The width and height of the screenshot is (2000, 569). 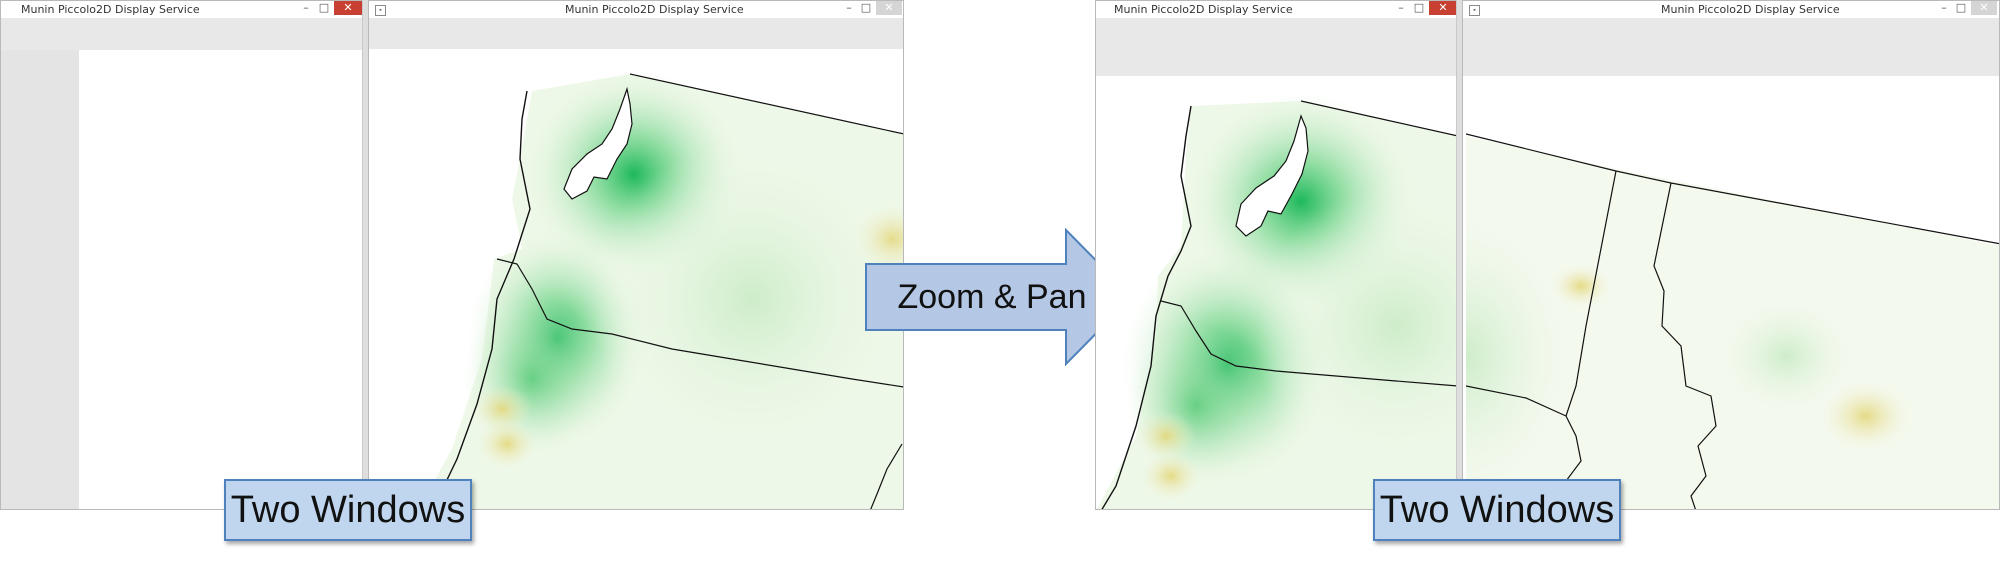 I want to click on window-1-title: Munin Piccolo2D Display Service, so click(x=110, y=9).